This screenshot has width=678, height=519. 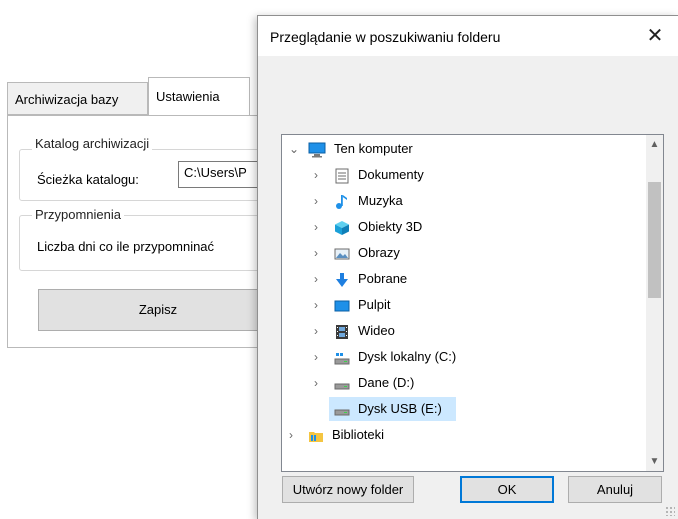 I want to click on tree-item-label: Pulpit, so click(x=374, y=304).